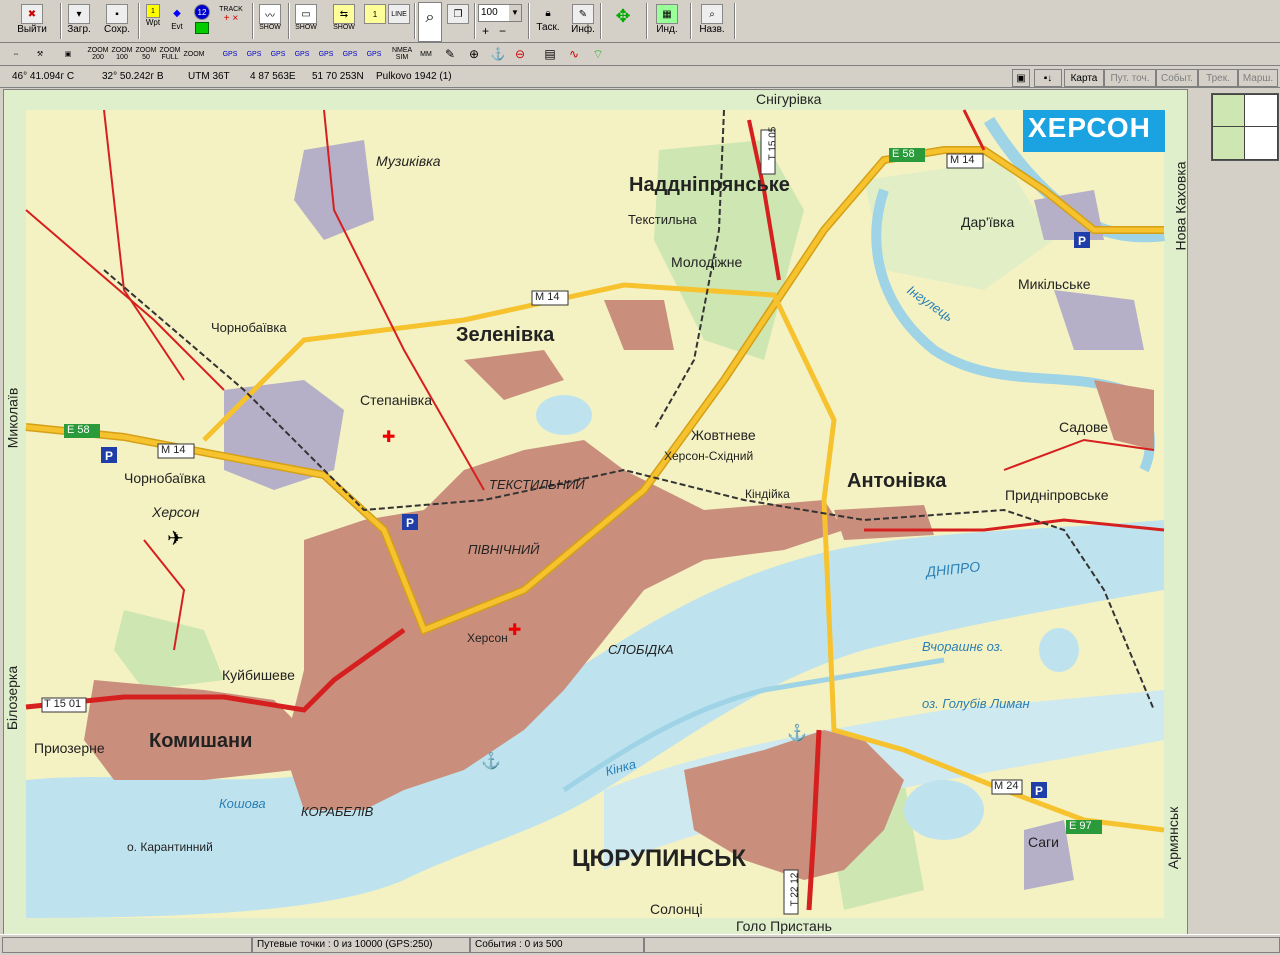 Image resolution: width=1280 pixels, height=955 pixels. Describe the element at coordinates (962, 945) in the screenshot. I see `status-panel` at that location.